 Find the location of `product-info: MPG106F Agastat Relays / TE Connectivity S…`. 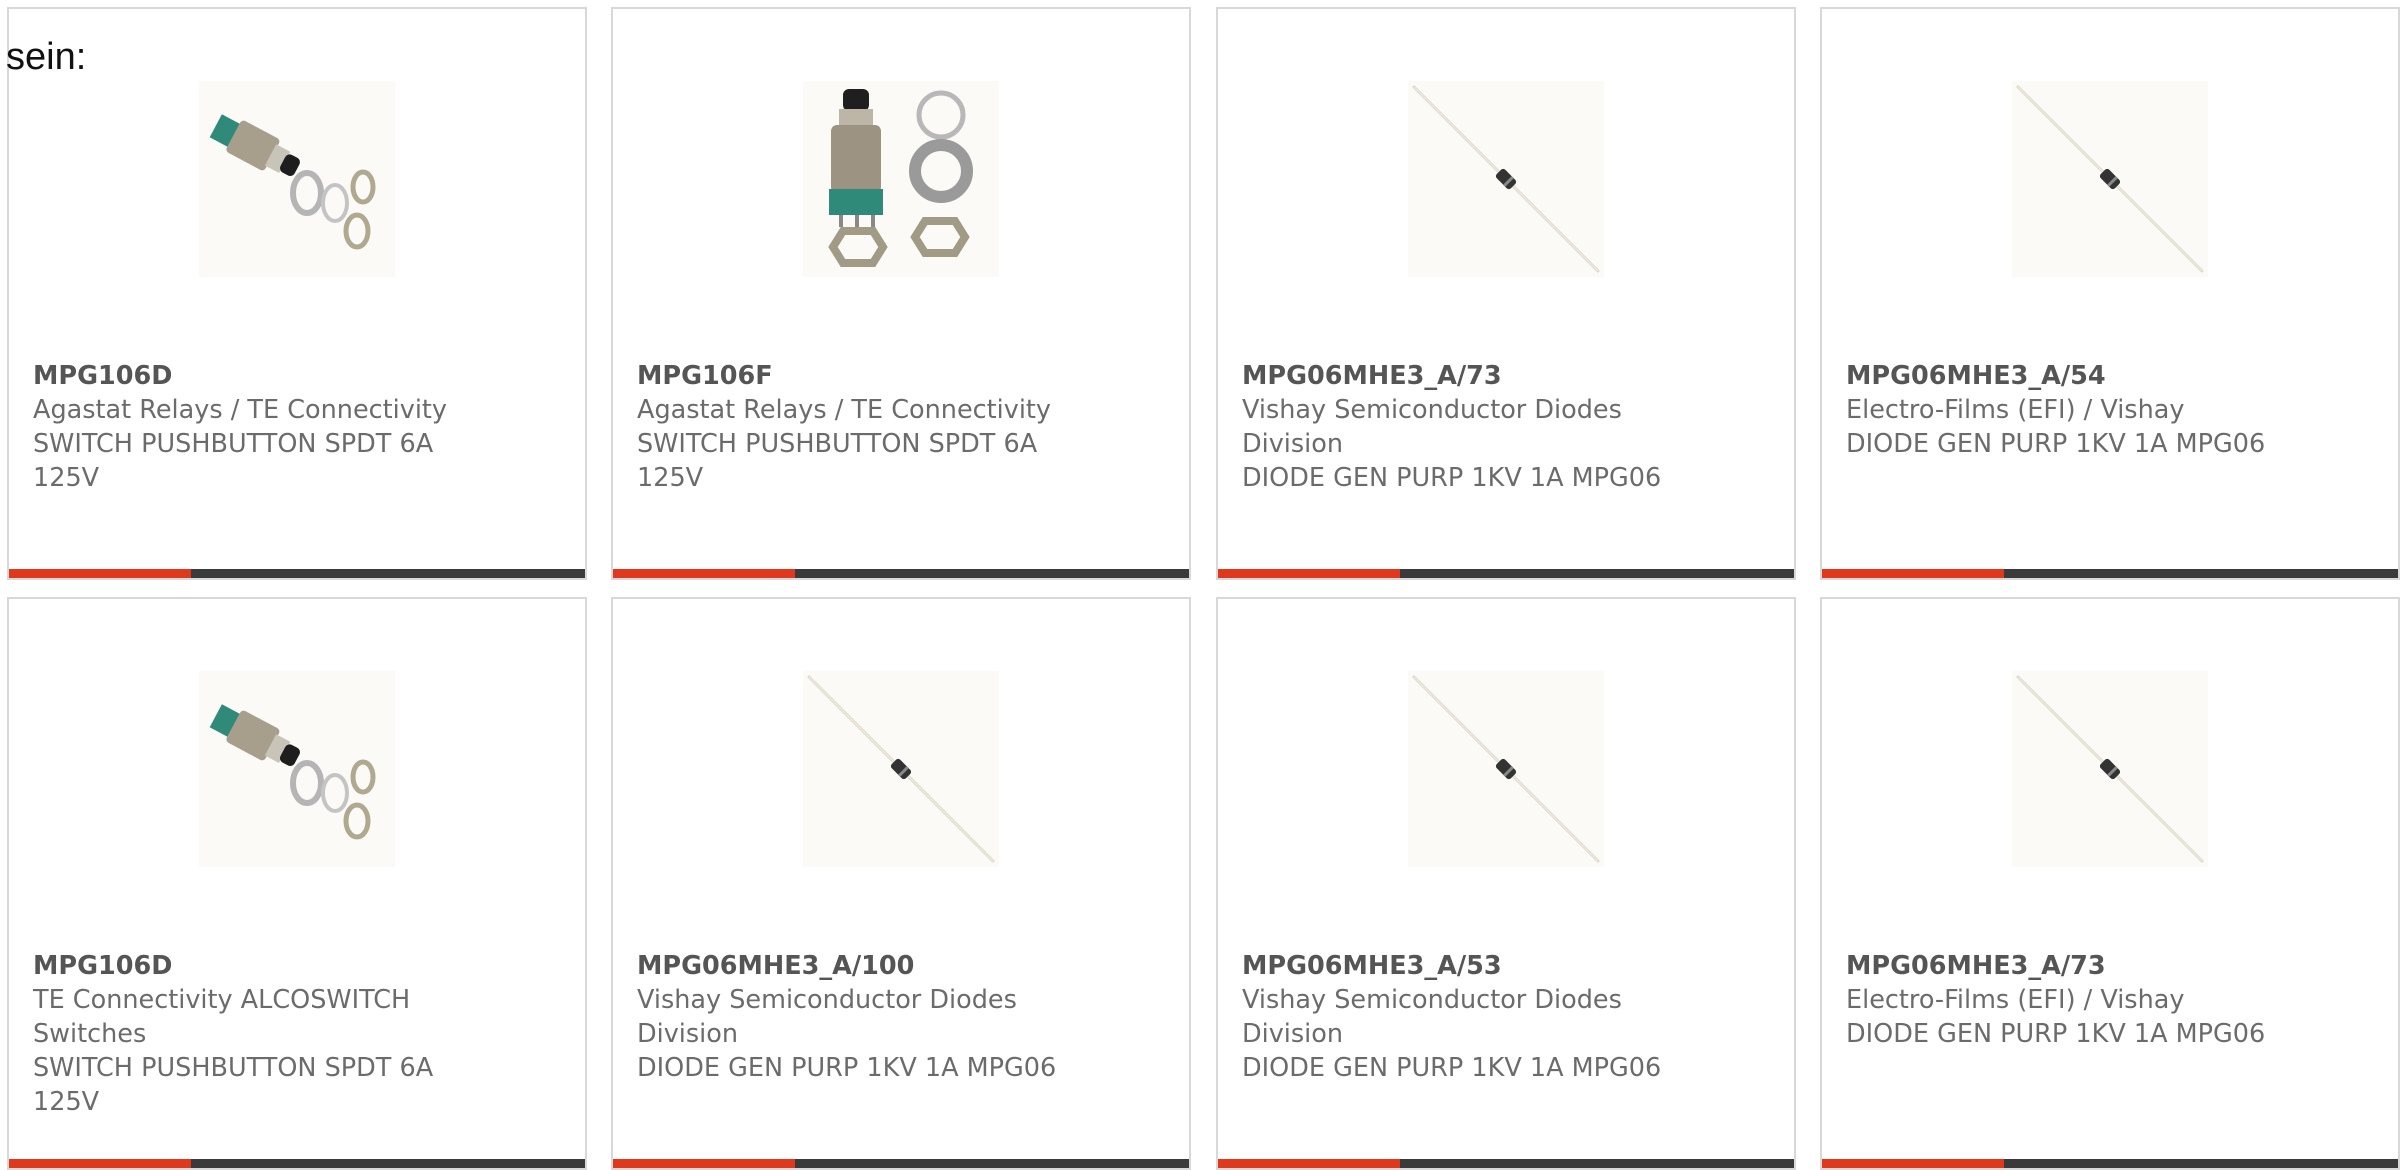

product-info: MPG106F Agastat Relays / TE Connectivity S… is located at coordinates (872, 427).